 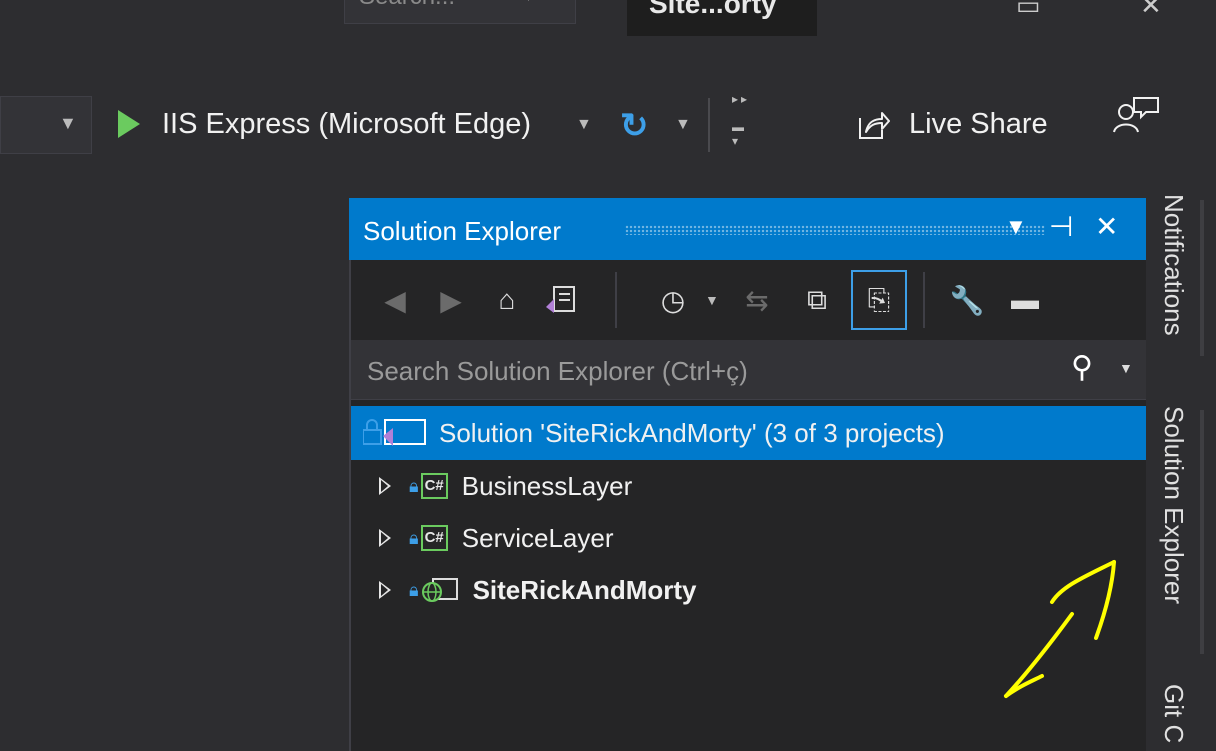 I want to click on solution-explorer-search: ⚲ ▼, so click(x=748, y=370).